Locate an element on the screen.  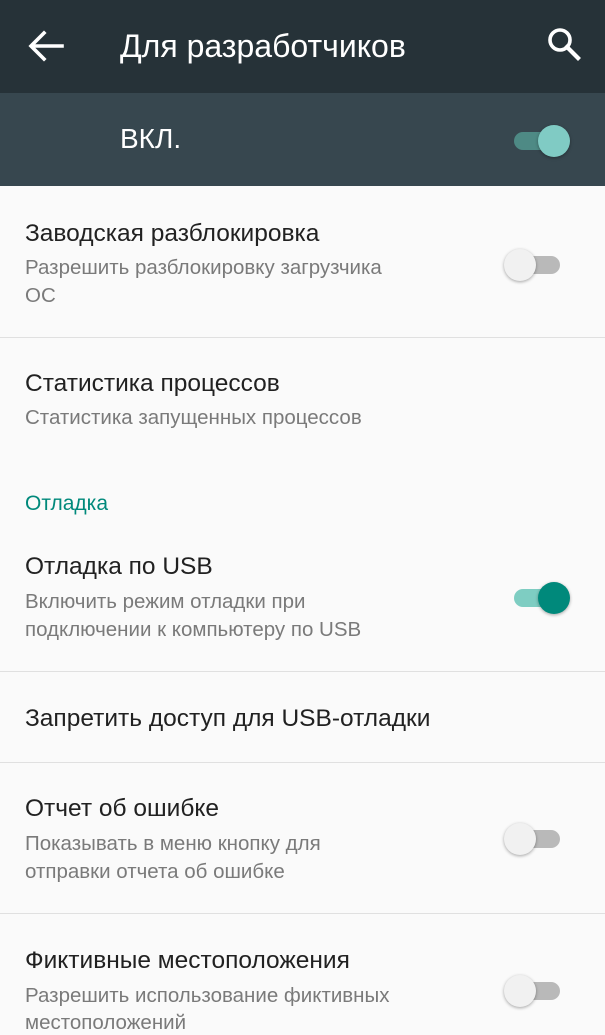
revoke-usb-debugging-title: Запретить доступ для USB-отладки is located at coordinates (227, 719).